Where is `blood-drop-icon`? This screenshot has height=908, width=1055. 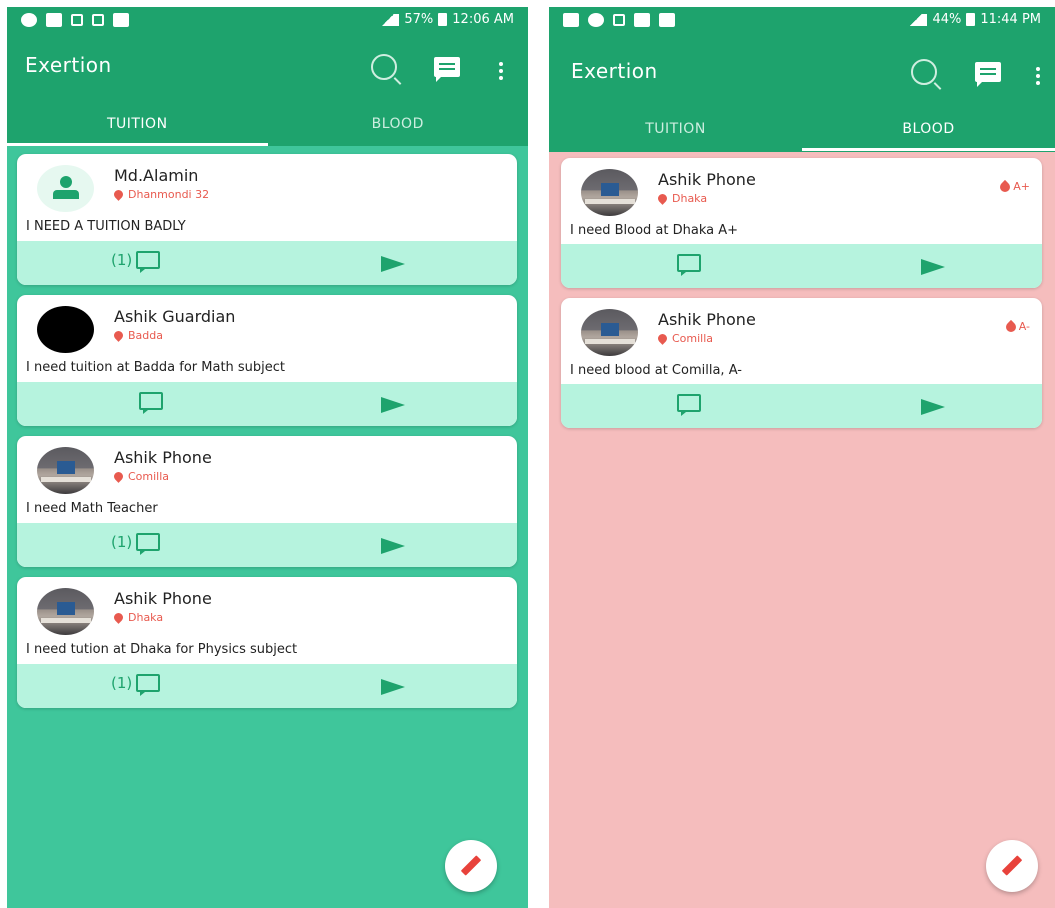 blood-drop-icon is located at coordinates (1005, 186).